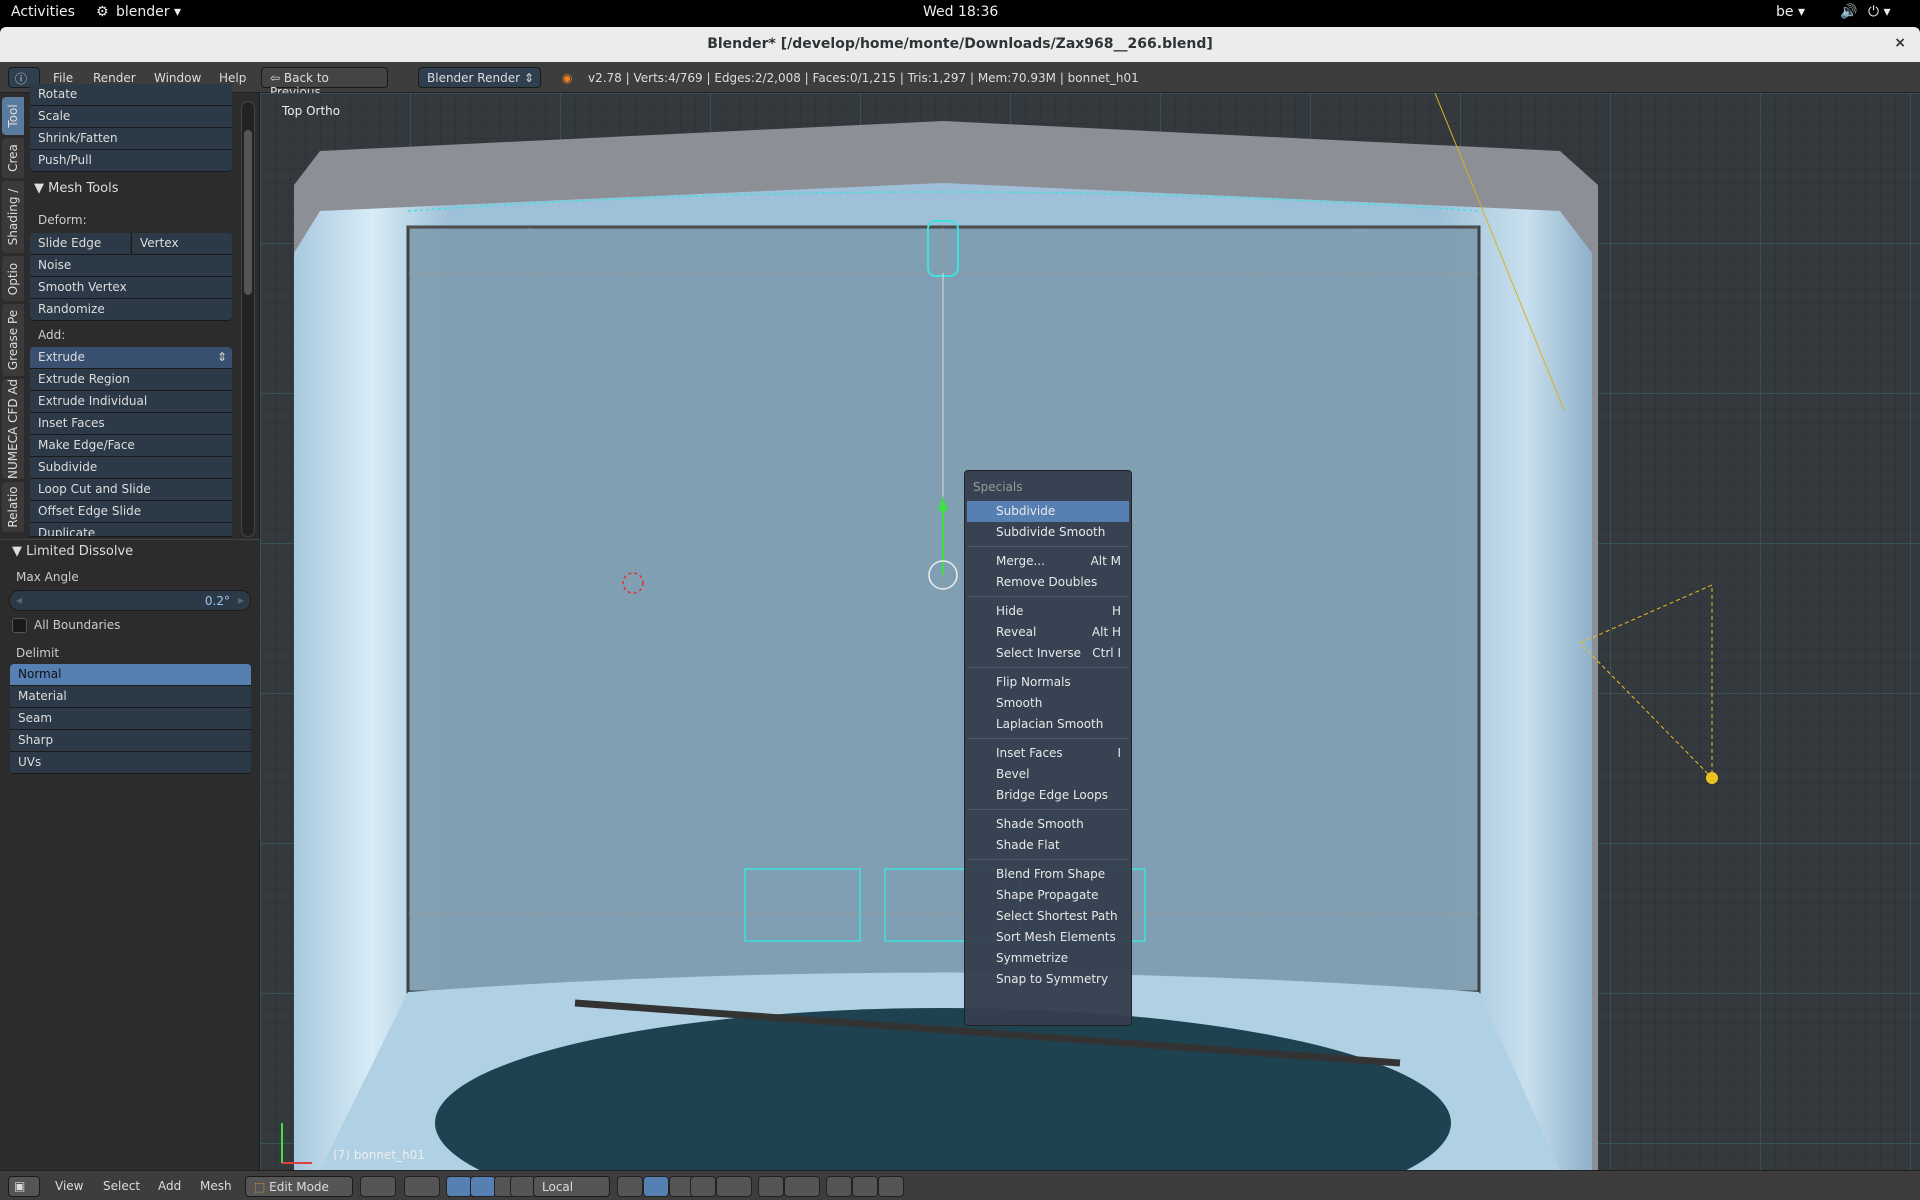 This screenshot has height=1200, width=1920. Describe the element at coordinates (1048, 632) in the screenshot. I see `menu-item-reveal: Reveal Alt H` at that location.